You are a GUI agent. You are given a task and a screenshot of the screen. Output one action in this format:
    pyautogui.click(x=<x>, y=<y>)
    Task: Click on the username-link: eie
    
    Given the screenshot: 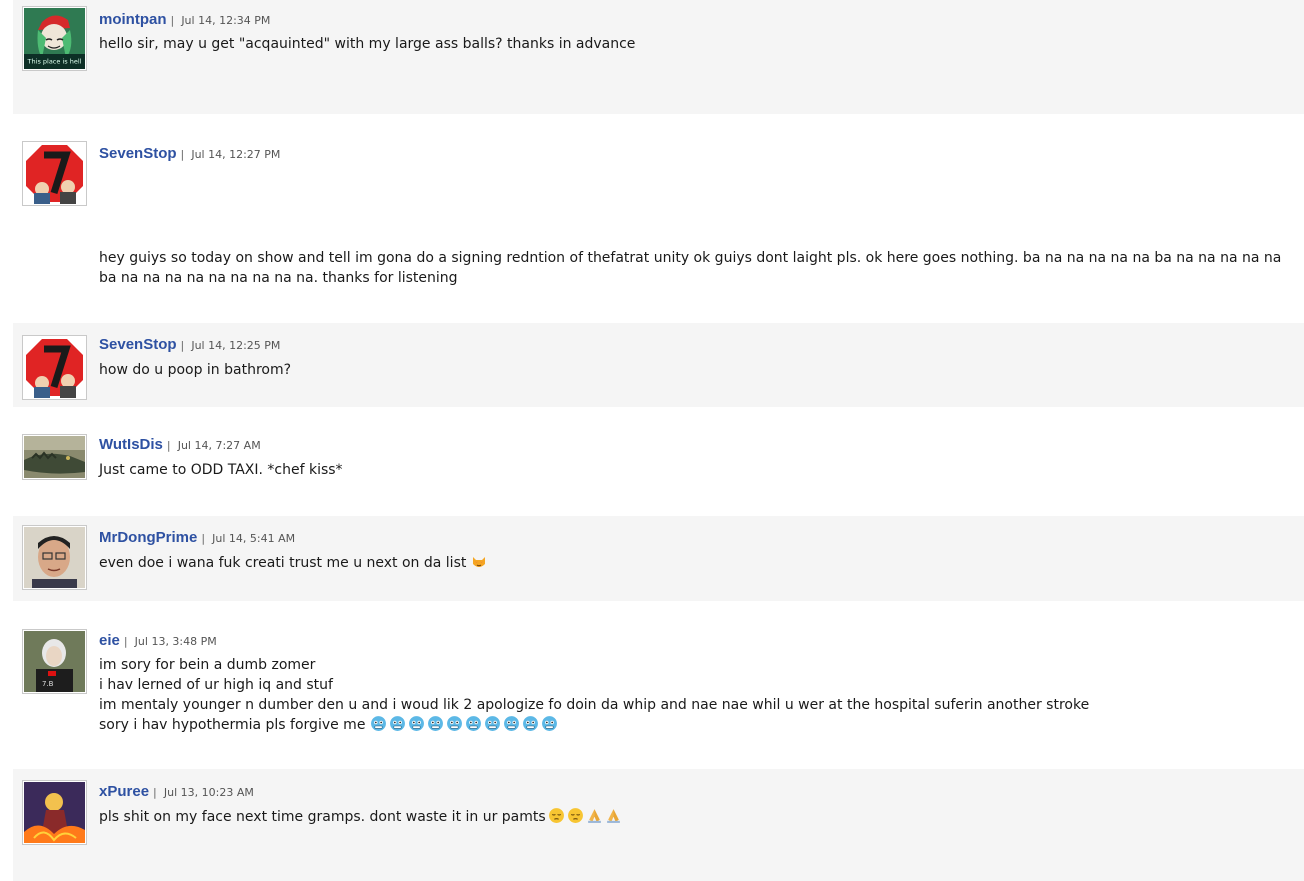 What is the action you would take?
    pyautogui.click(x=109, y=640)
    